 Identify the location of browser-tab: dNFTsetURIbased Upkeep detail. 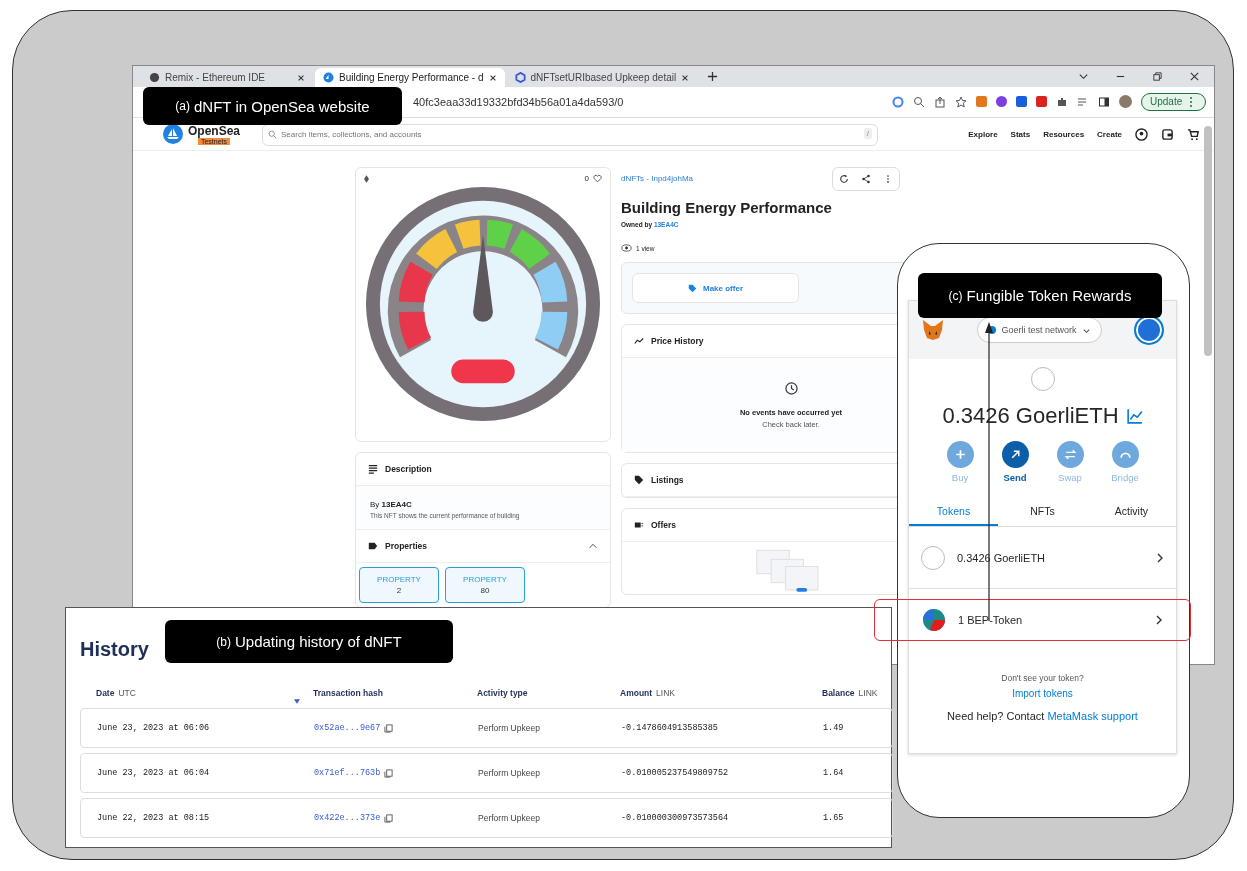
(602, 77).